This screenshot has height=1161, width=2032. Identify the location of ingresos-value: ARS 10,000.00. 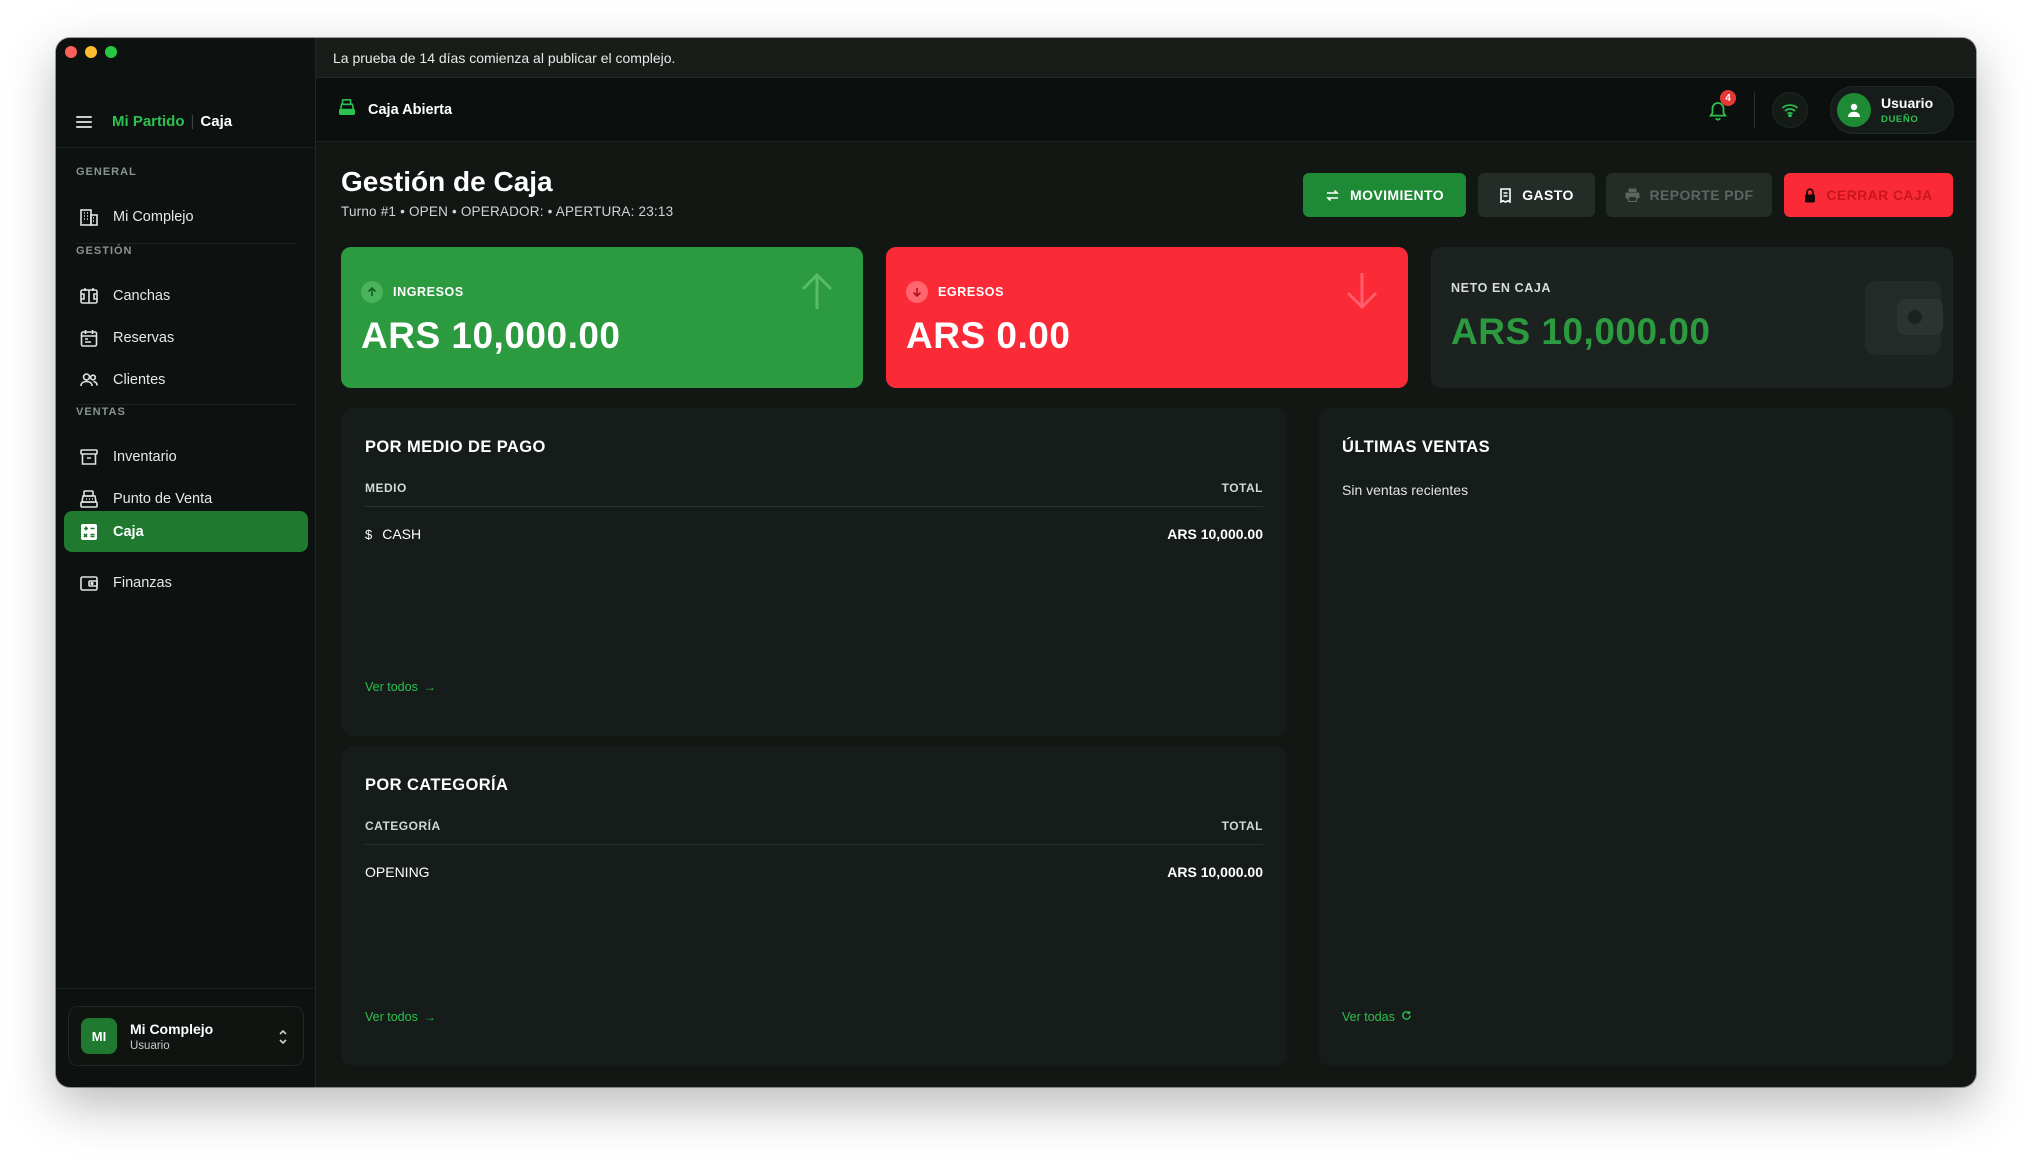
(491, 335).